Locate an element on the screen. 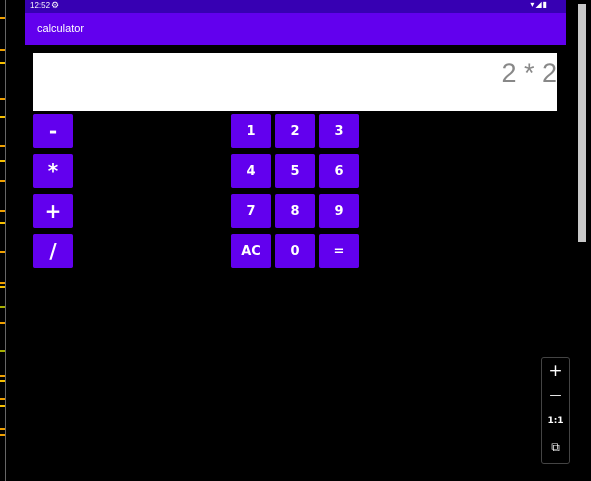 The height and width of the screenshot is (481, 591). plus-button: + is located at coordinates (53, 211).